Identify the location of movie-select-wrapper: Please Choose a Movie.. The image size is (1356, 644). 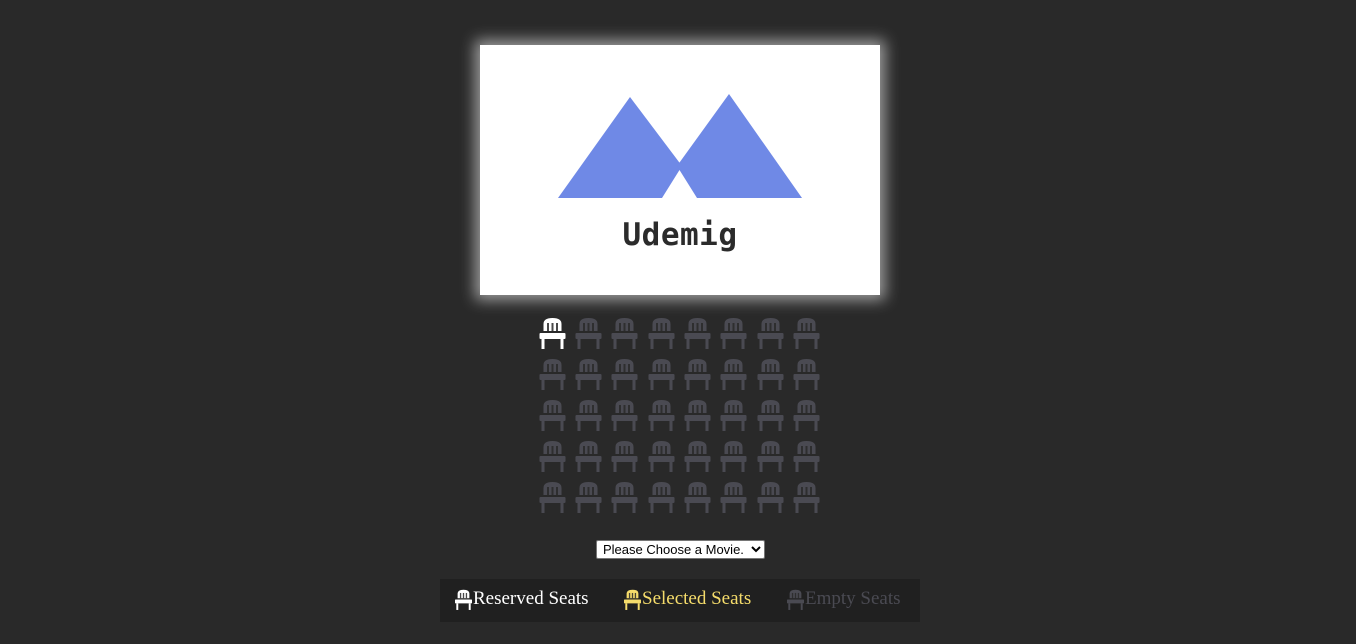
(680, 549).